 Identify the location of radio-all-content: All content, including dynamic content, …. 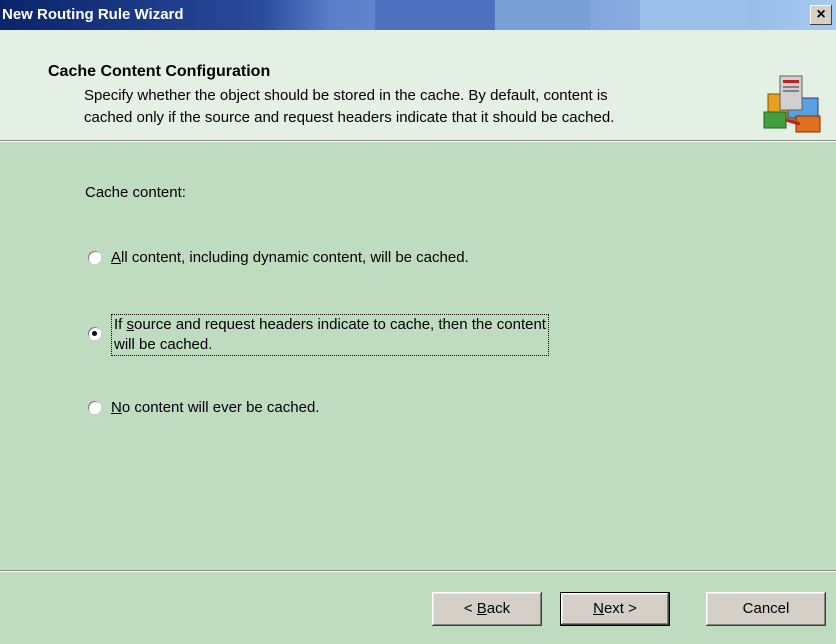
(278, 258).